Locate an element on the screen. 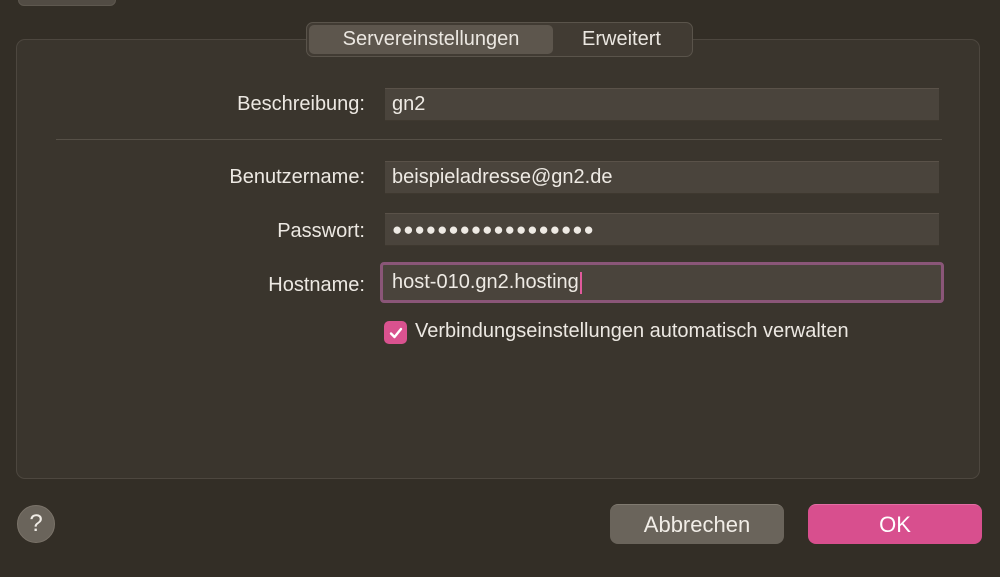 This screenshot has height=577, width=1000. description-field: gn2 is located at coordinates (662, 104).